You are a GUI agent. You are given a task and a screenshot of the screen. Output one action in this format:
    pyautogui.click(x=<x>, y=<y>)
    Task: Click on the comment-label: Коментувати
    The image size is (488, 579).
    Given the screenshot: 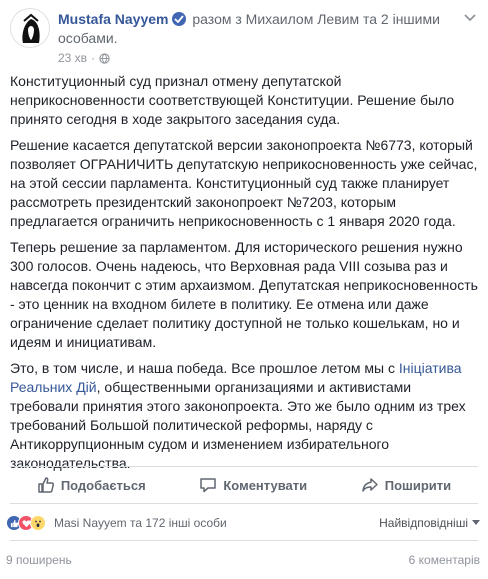 What is the action you would take?
    pyautogui.click(x=265, y=485)
    